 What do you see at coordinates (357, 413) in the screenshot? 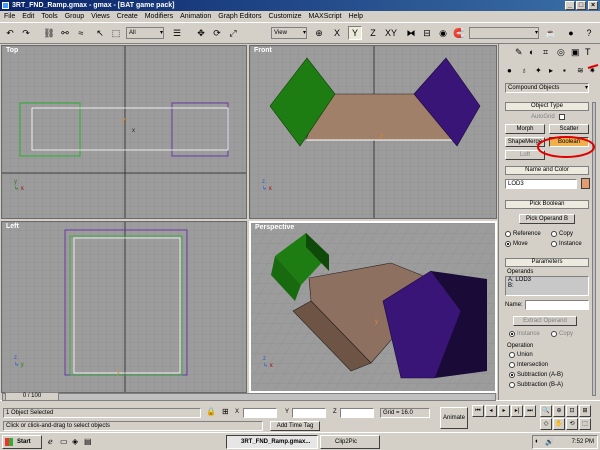
I see `z-coordinate-field` at bounding box center [357, 413].